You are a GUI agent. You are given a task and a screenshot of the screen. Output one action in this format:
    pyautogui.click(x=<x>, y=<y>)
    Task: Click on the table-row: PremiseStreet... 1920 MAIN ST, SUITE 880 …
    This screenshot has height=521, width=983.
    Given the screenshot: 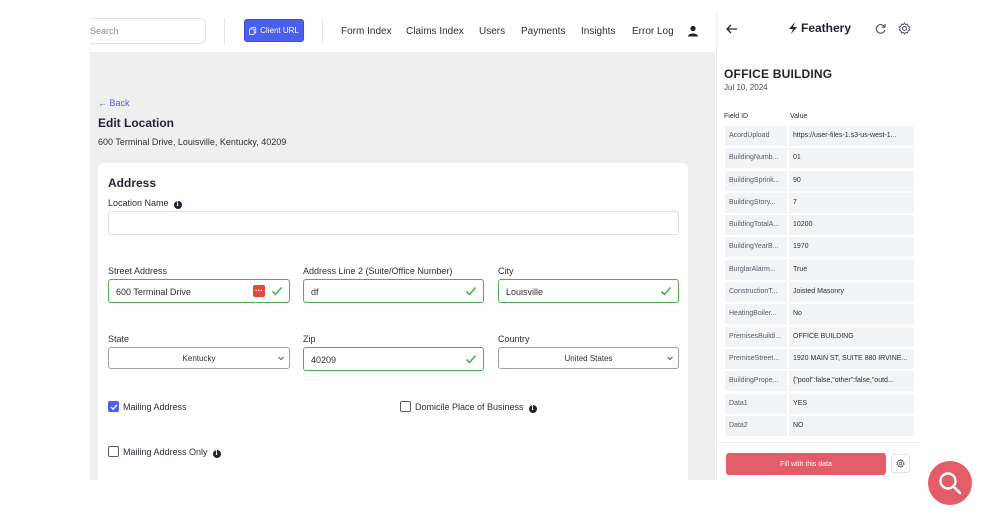 What is the action you would take?
    pyautogui.click(x=819, y=358)
    